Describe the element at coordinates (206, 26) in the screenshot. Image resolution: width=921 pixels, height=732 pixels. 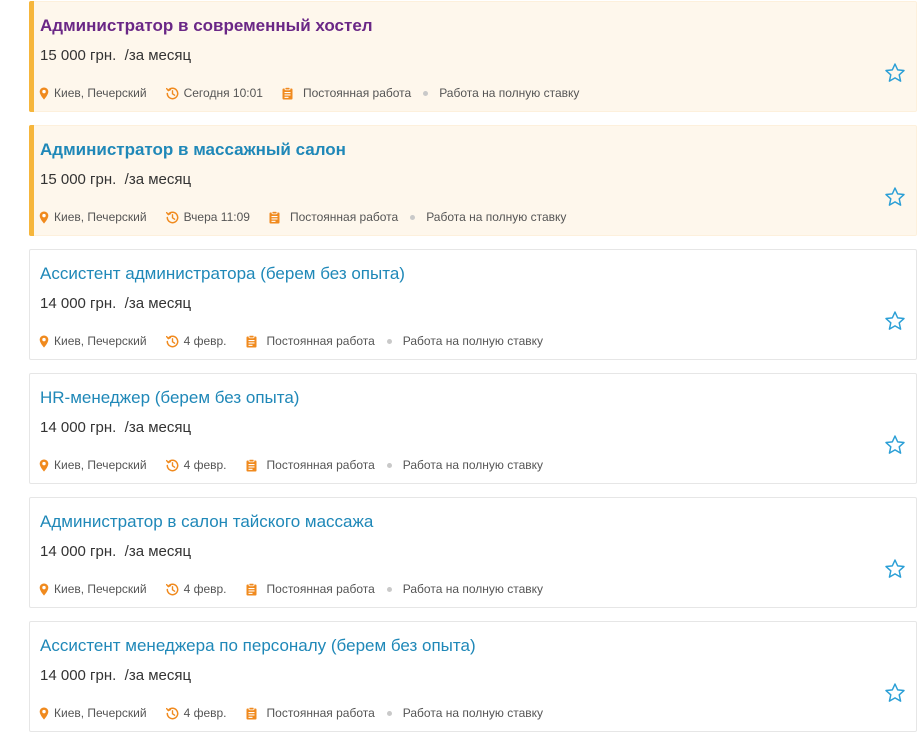
I see `vacancy-title-link: Администратор в современный хостел` at that location.